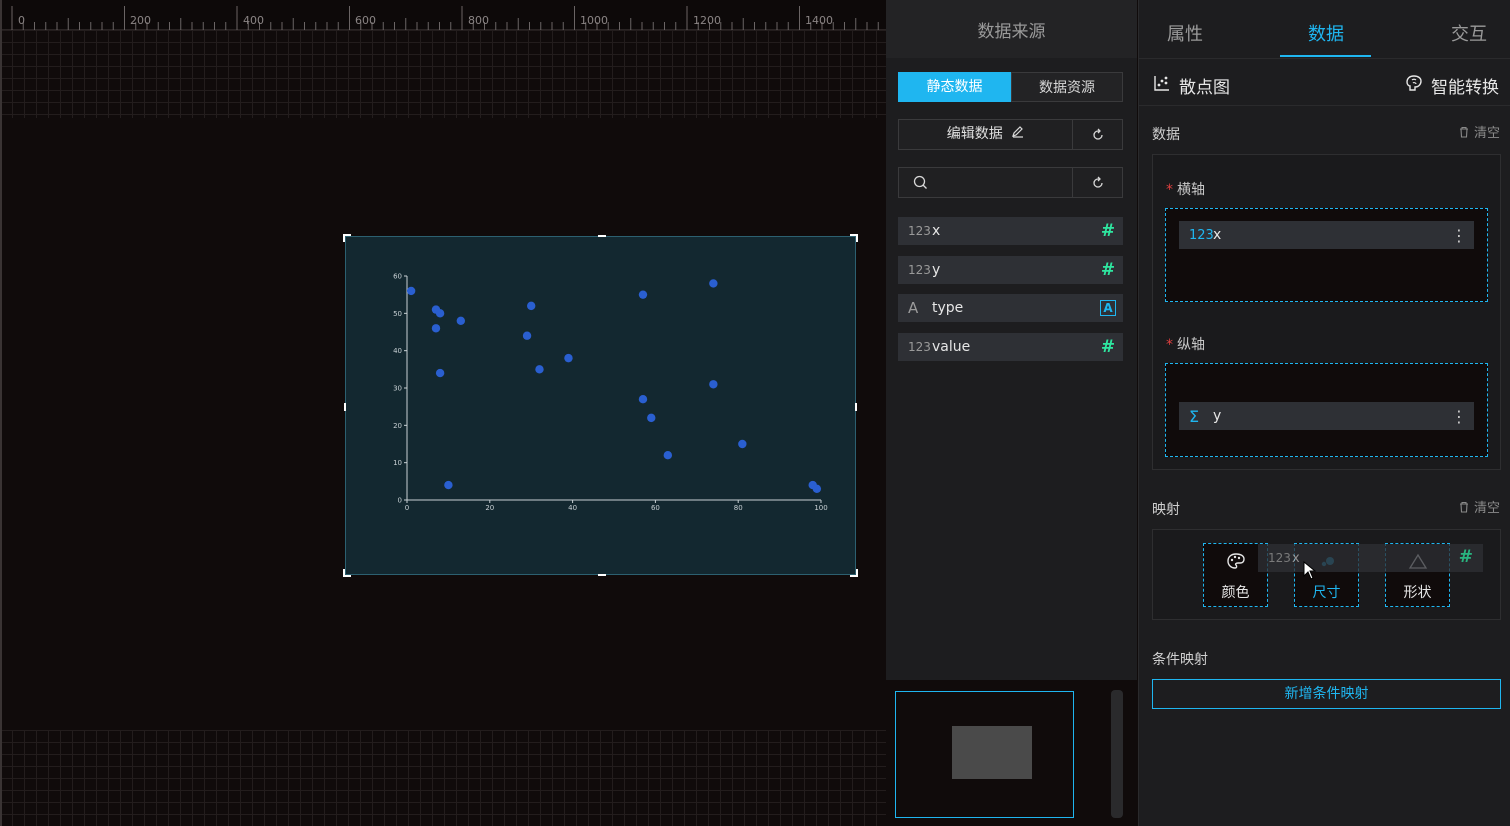 This screenshot has height=826, width=1510. Describe the element at coordinates (1326, 694) in the screenshot. I see `add-conditional-mapping-button: 新增条件映射` at that location.